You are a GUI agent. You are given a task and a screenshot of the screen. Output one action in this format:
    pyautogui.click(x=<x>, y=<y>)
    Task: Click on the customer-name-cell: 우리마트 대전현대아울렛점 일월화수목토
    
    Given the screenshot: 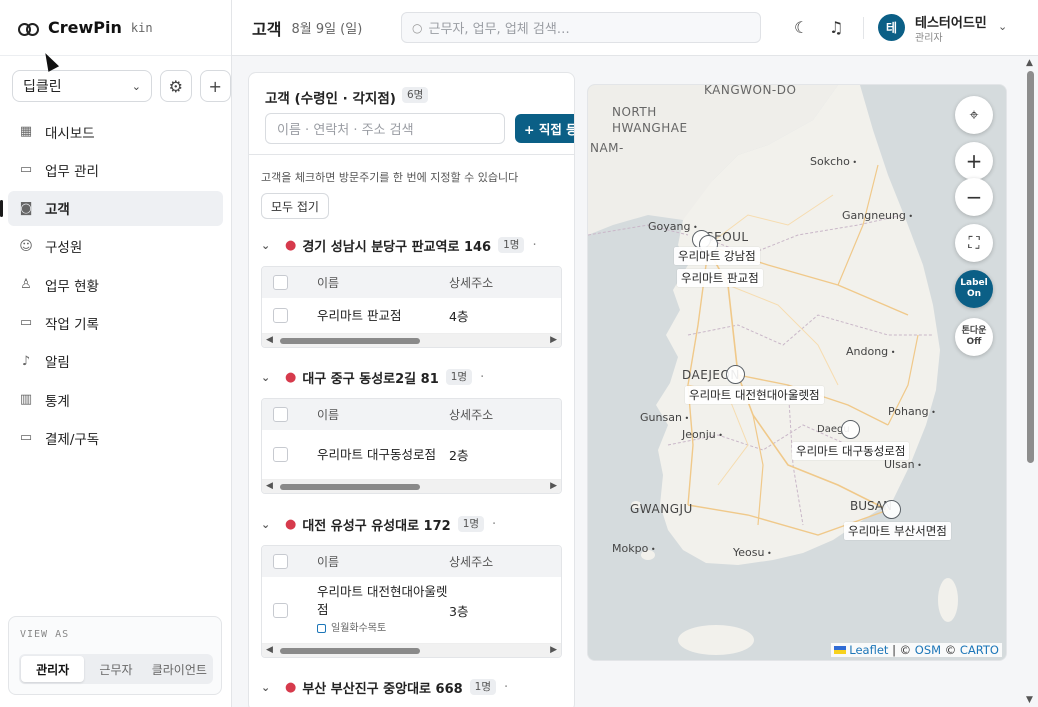 What is the action you would take?
    pyautogui.click(x=383, y=610)
    